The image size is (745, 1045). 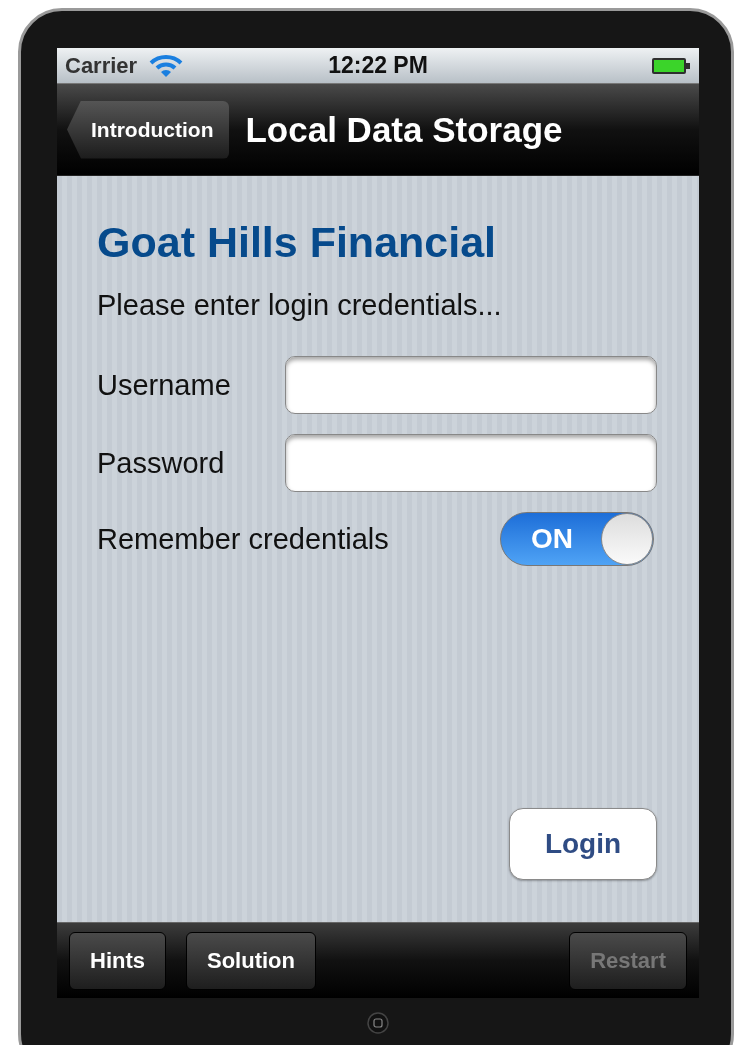 I want to click on remember-toggle: ON, so click(x=577, y=539).